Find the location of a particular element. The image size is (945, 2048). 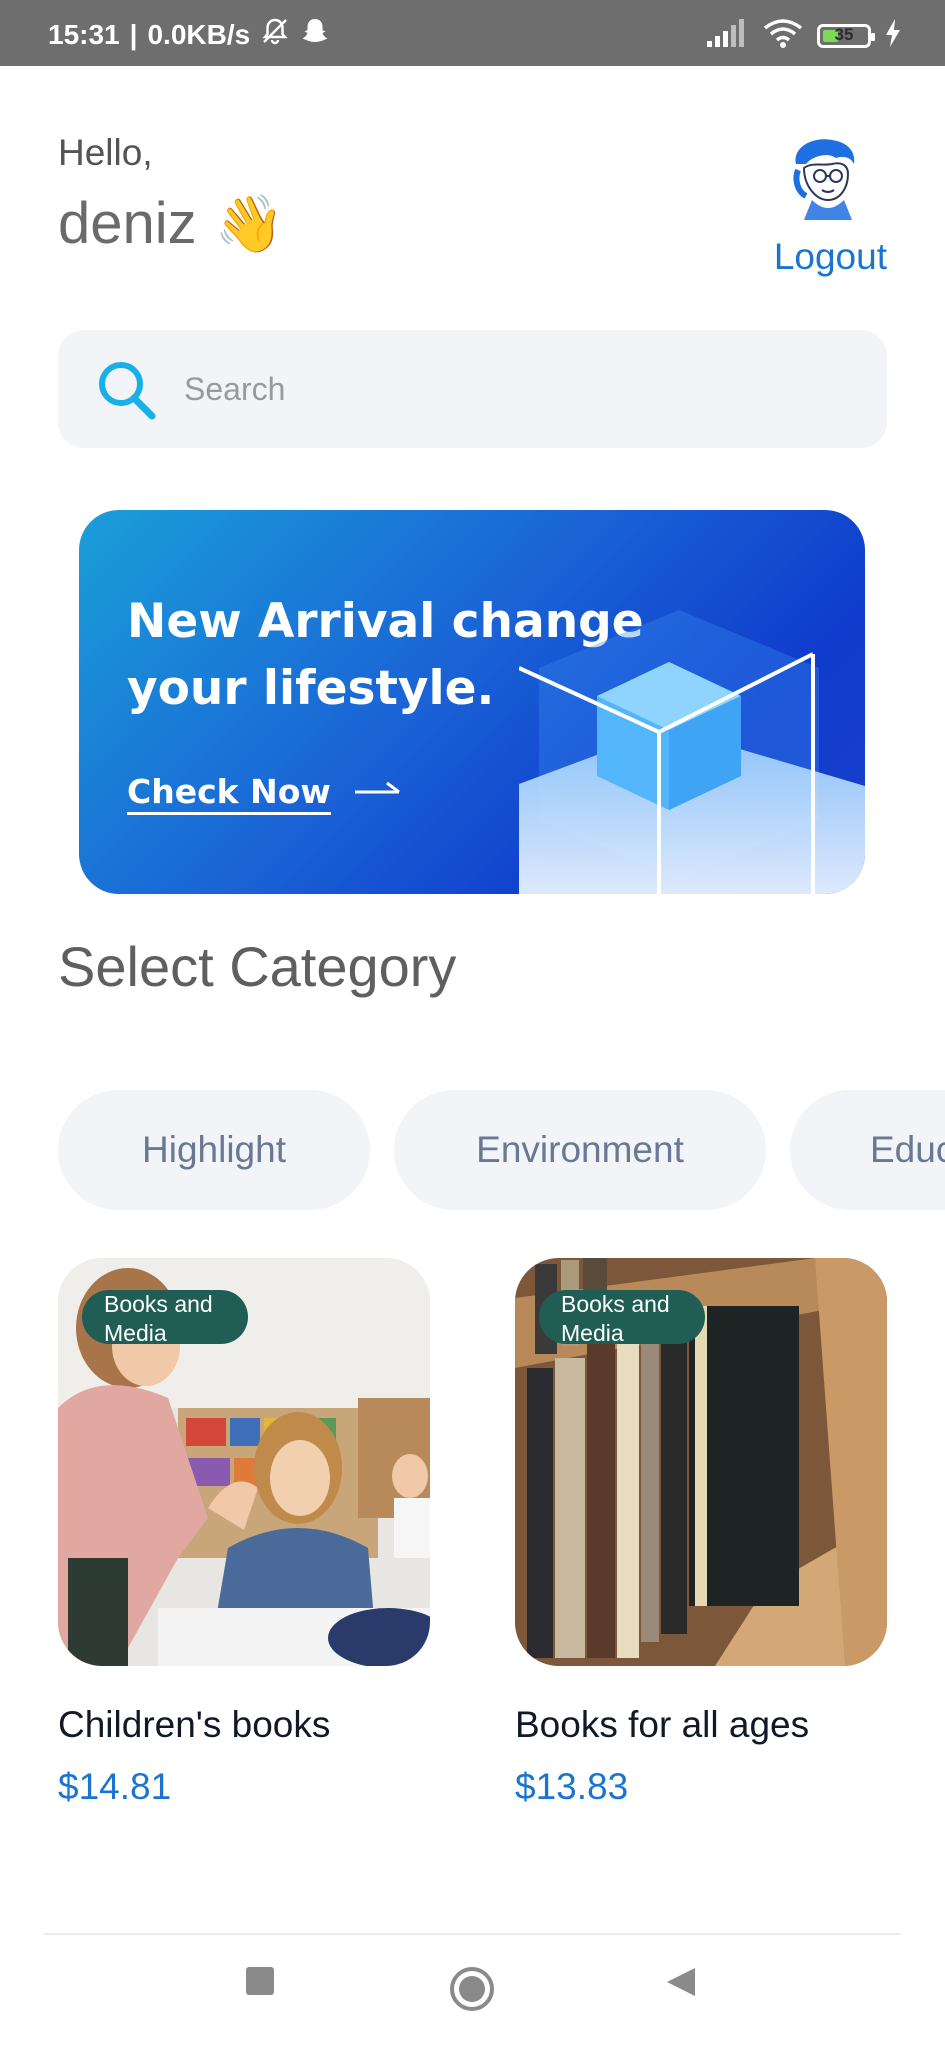

snapchat-icon is located at coordinates (315, 34).